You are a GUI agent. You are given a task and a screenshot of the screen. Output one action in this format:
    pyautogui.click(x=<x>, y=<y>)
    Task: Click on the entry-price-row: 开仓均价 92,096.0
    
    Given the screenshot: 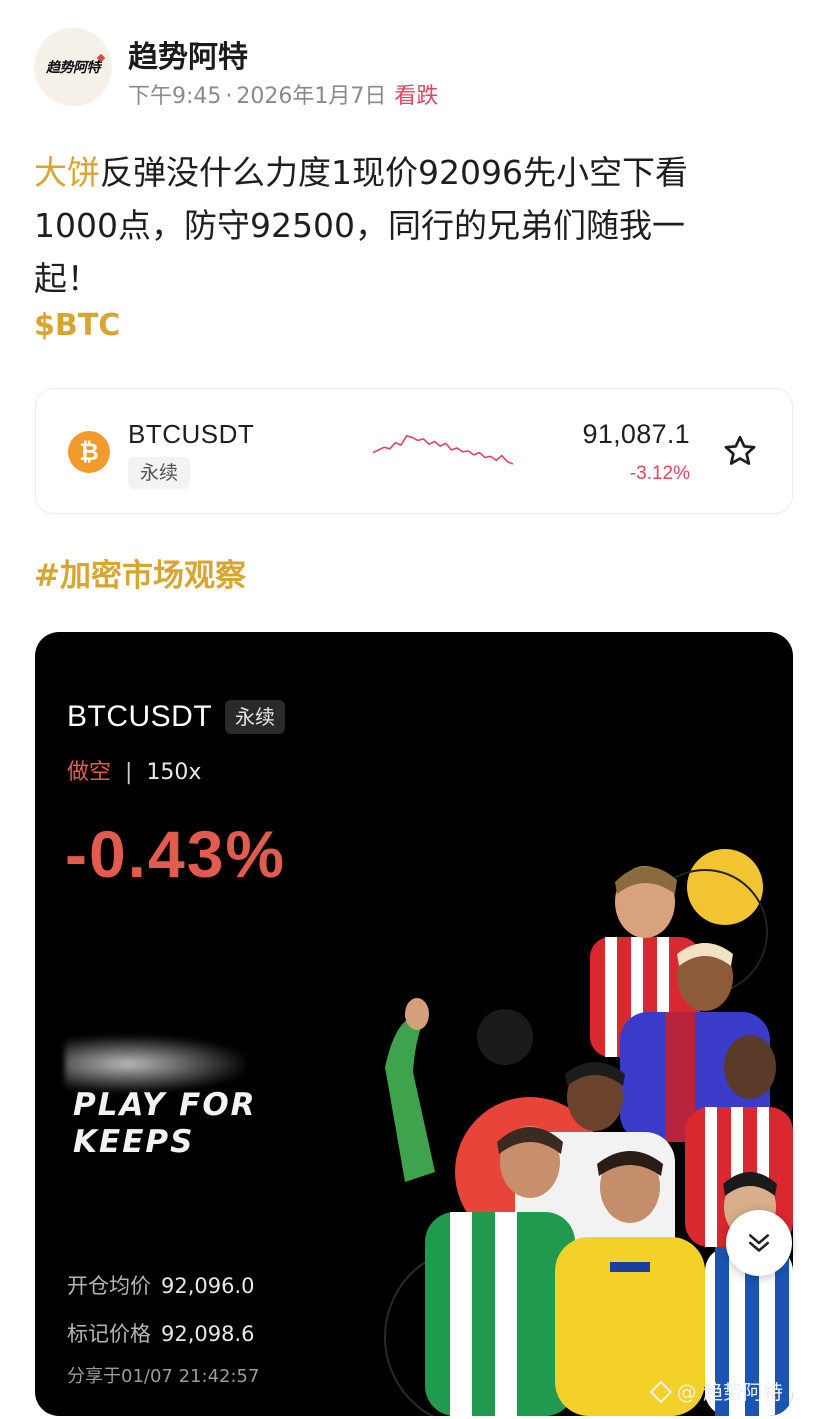 What is the action you would take?
    pyautogui.click(x=161, y=1285)
    